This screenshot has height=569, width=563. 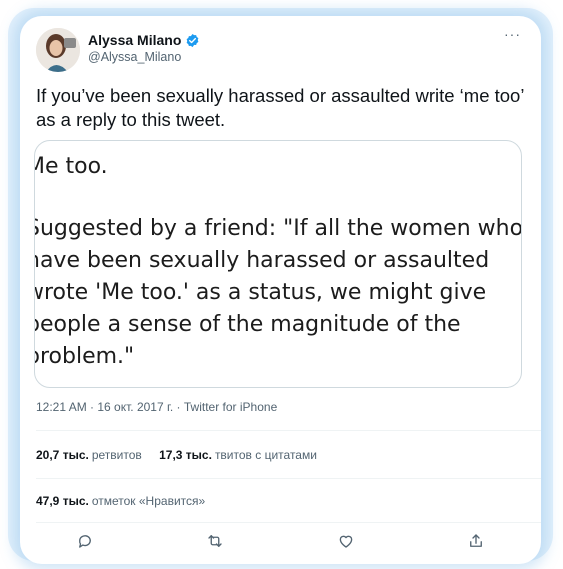 What do you see at coordinates (71, 166) in the screenshot?
I see `embed-line: Me too.` at bounding box center [71, 166].